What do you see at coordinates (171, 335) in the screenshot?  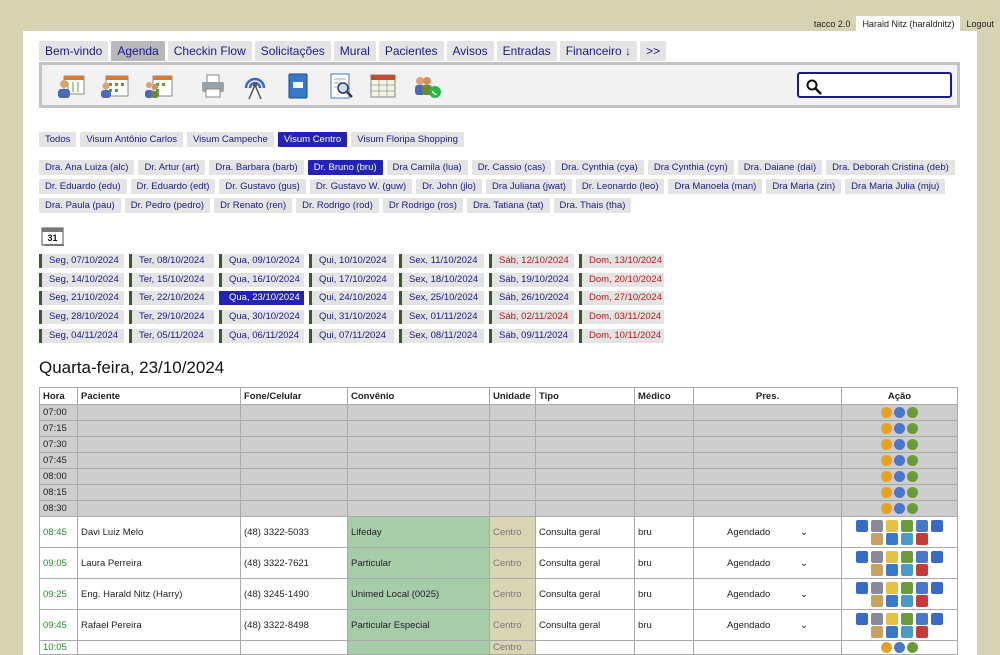 I see `day-cell: Ter, 05/11/2024` at bounding box center [171, 335].